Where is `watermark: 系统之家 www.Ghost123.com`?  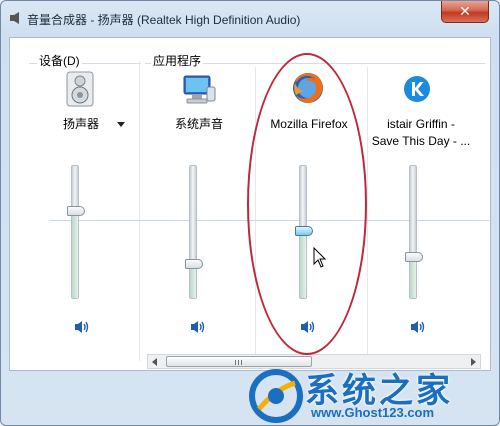 watermark: 系统之家 www.Ghost123.com is located at coordinates (372, 396).